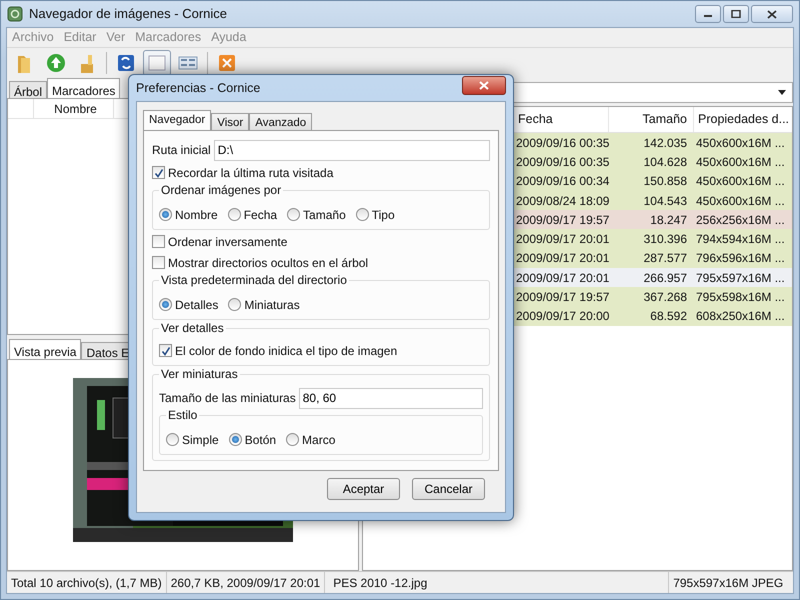 This screenshot has width=800, height=600. What do you see at coordinates (665, 181) in the screenshot?
I see `table-cell-text: 150.858` at bounding box center [665, 181].